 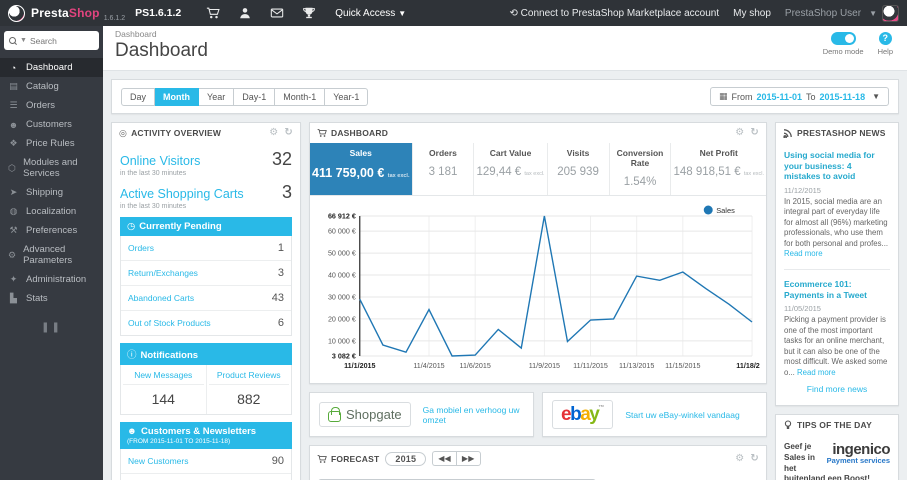 I want to click on brand-version: 1.6.1.2, so click(x=114, y=18).